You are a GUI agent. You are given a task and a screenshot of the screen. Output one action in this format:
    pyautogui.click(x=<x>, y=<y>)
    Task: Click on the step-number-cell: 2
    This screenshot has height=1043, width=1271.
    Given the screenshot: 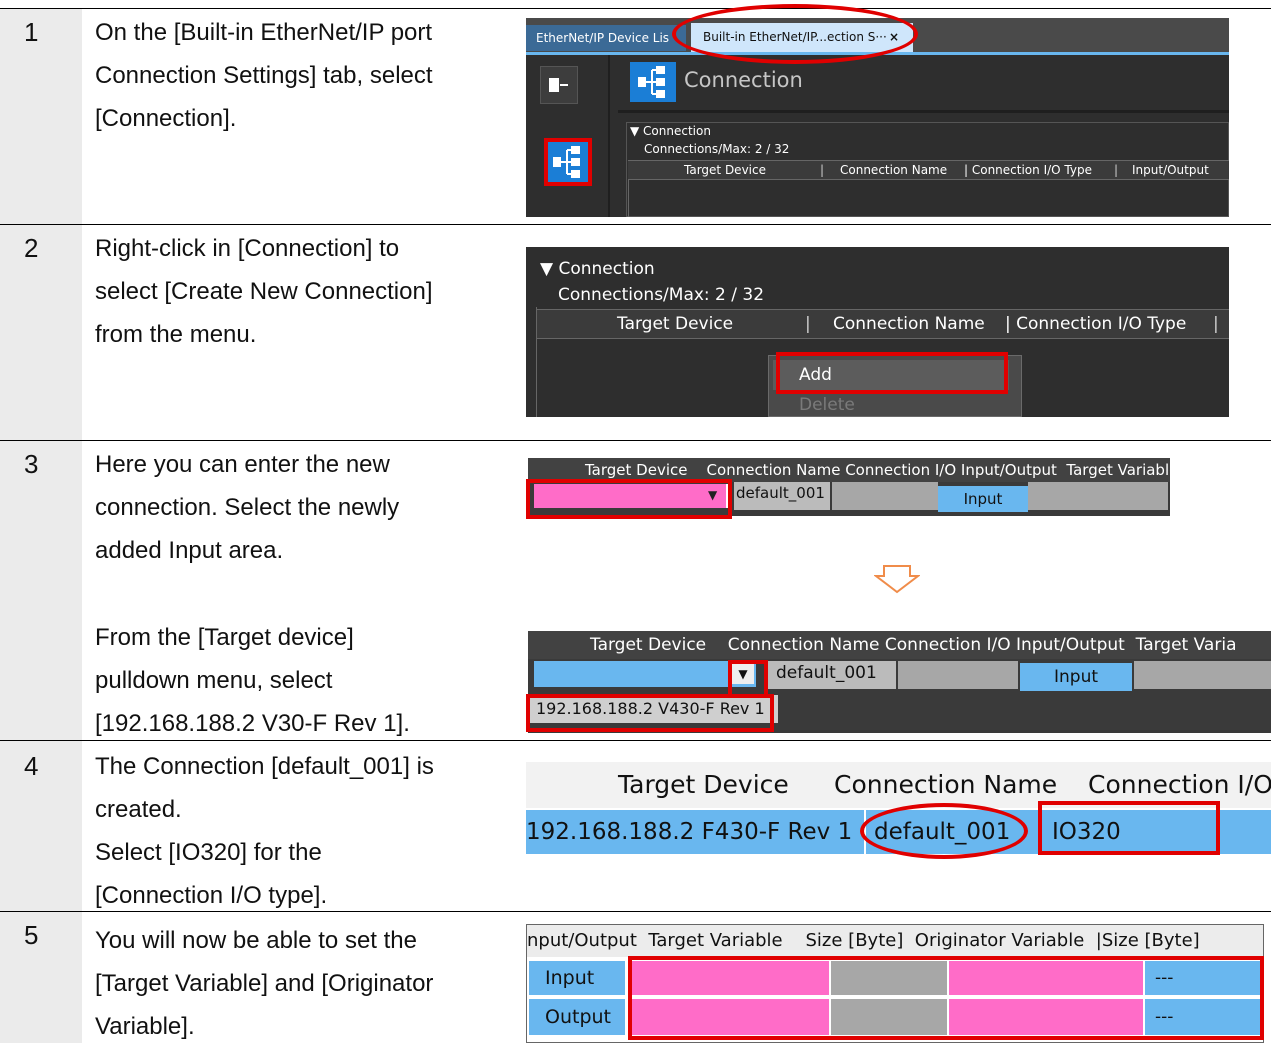 What is the action you would take?
    pyautogui.click(x=41, y=332)
    